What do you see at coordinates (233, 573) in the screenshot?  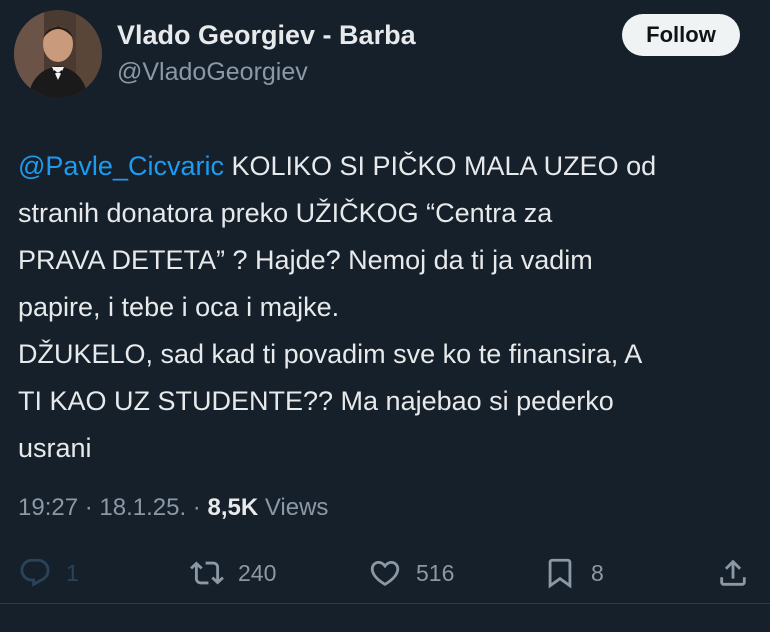 I see `repost-button: 240` at bounding box center [233, 573].